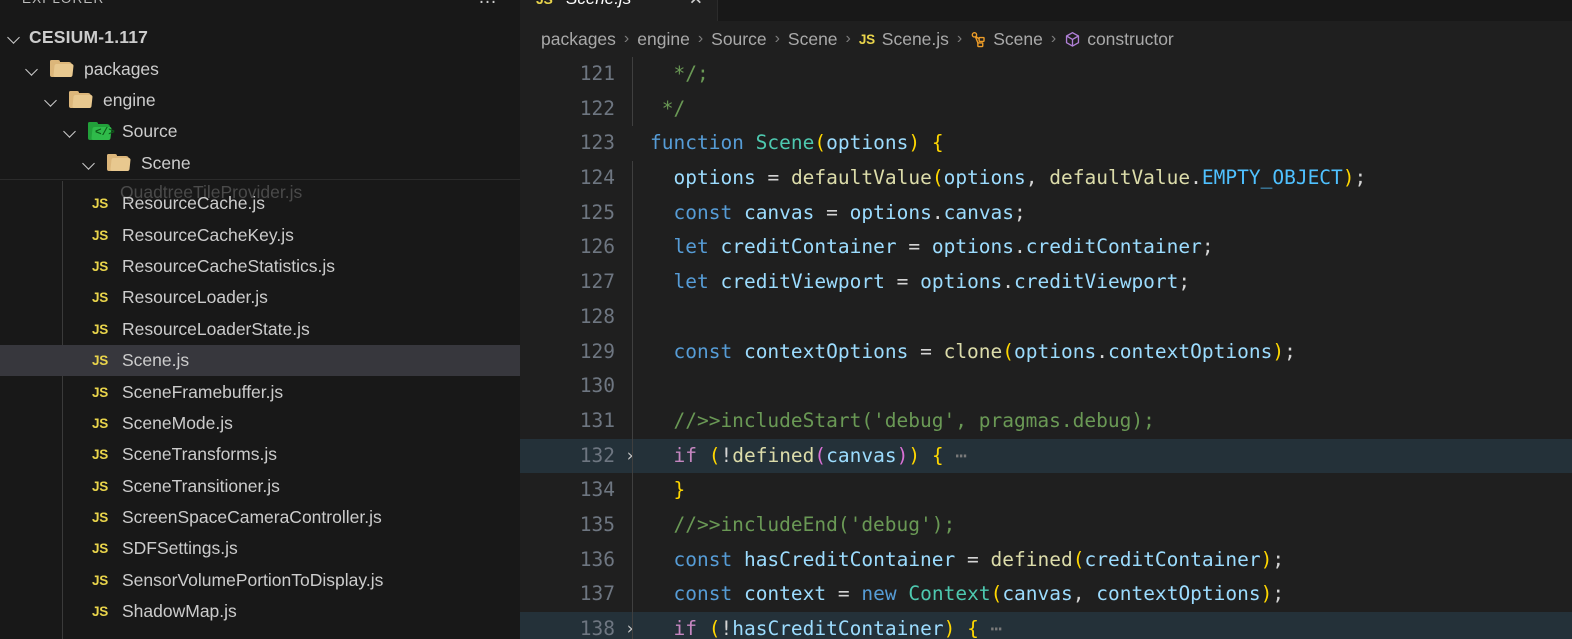  What do you see at coordinates (978, 39) in the screenshot?
I see `symbol-class-icon` at bounding box center [978, 39].